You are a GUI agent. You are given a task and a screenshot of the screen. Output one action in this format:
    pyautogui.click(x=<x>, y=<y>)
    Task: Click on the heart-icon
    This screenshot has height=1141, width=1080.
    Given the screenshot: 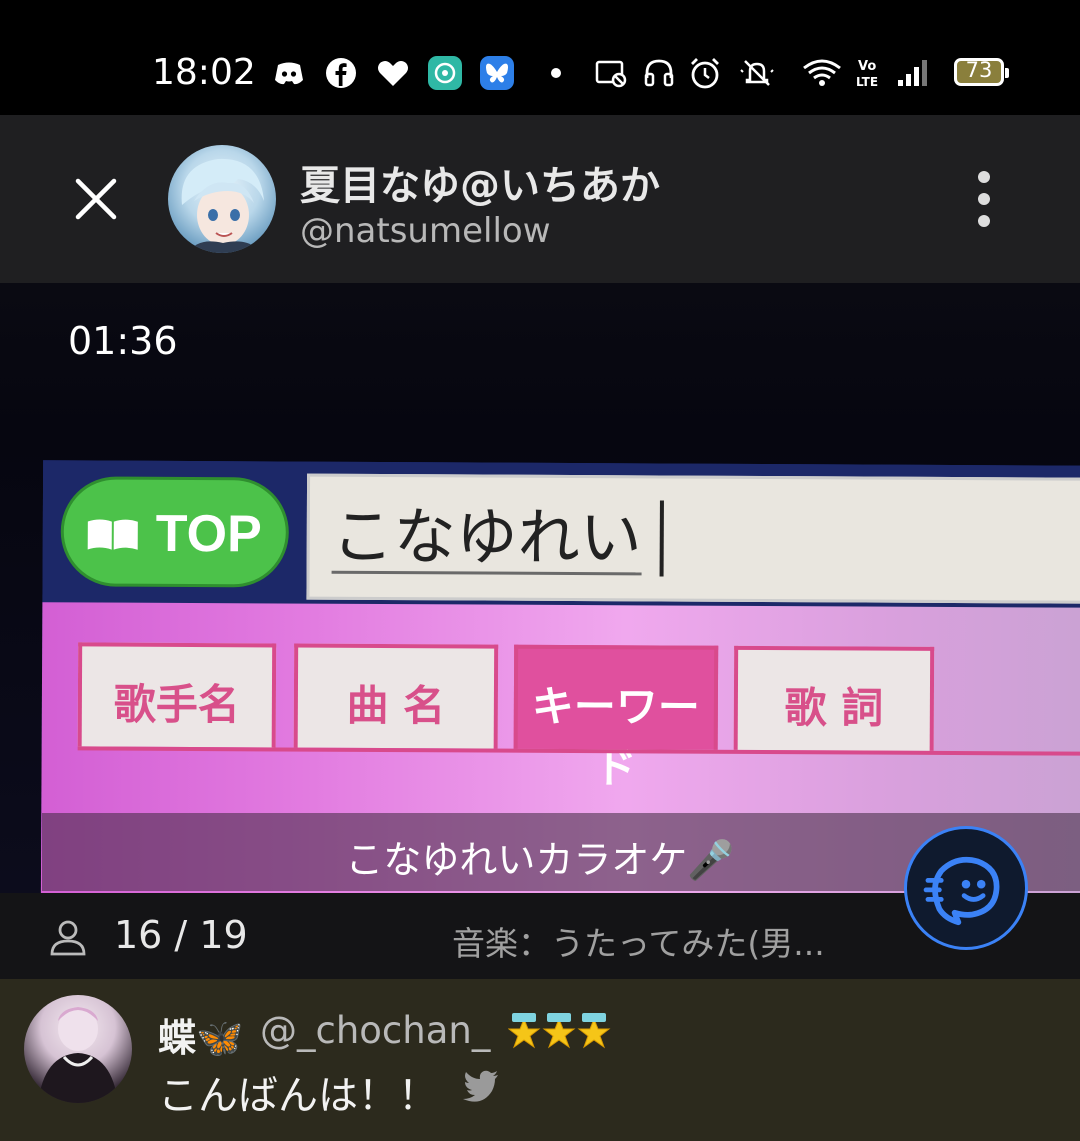 What is the action you would take?
    pyautogui.click(x=393, y=73)
    